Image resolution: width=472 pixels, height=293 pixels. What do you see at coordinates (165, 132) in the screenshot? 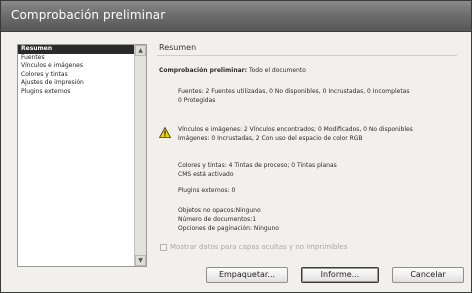
I see `warning-icon` at bounding box center [165, 132].